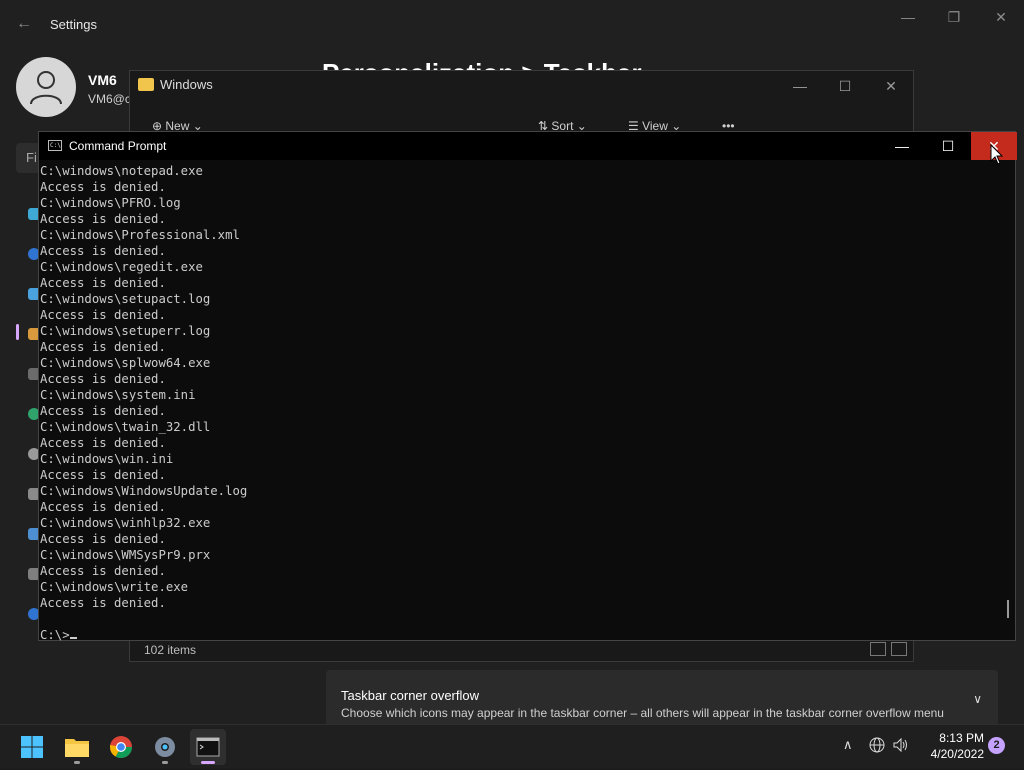 The image size is (1024, 770). What do you see at coordinates (952, 746) in the screenshot?
I see `system-clock: 8:13 PM 4/20/2022` at bounding box center [952, 746].